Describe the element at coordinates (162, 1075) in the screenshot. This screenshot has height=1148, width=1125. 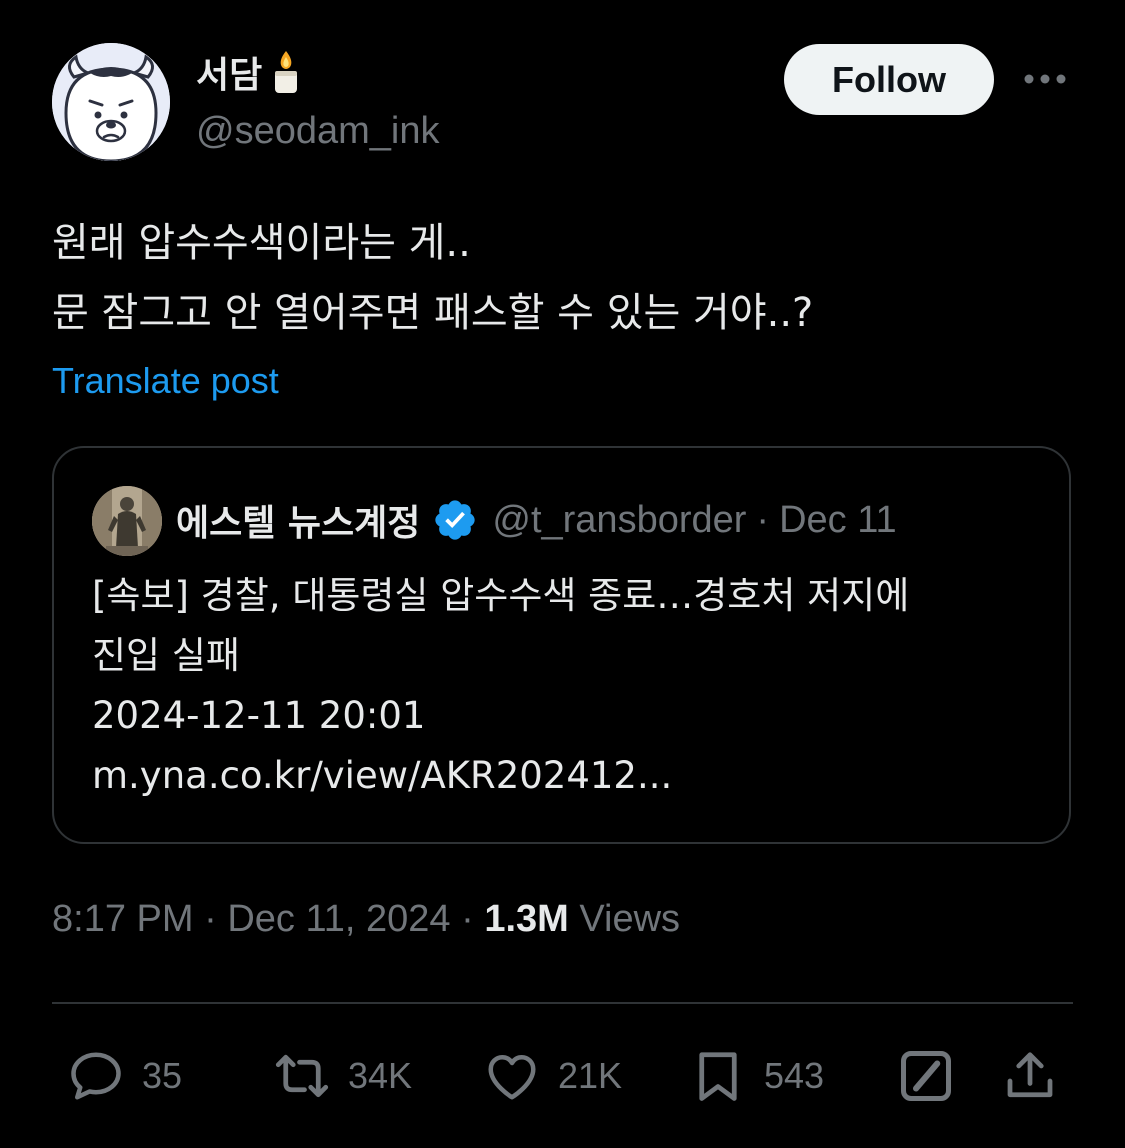
I see `reply-count: 35` at that location.